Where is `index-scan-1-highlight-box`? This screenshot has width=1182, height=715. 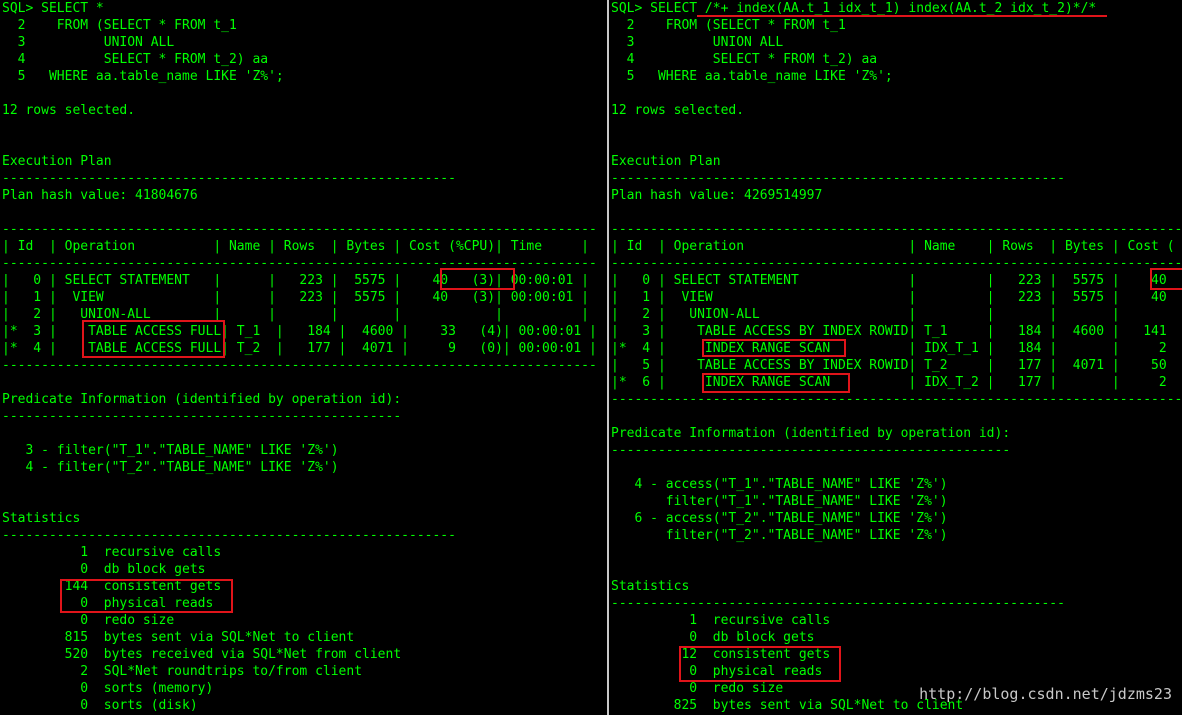 index-scan-1-highlight-box is located at coordinates (774, 348).